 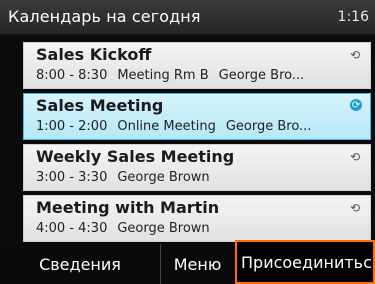 I want to click on meeting-details: 4:00 - 4:30 George Brown, so click(x=201, y=228).